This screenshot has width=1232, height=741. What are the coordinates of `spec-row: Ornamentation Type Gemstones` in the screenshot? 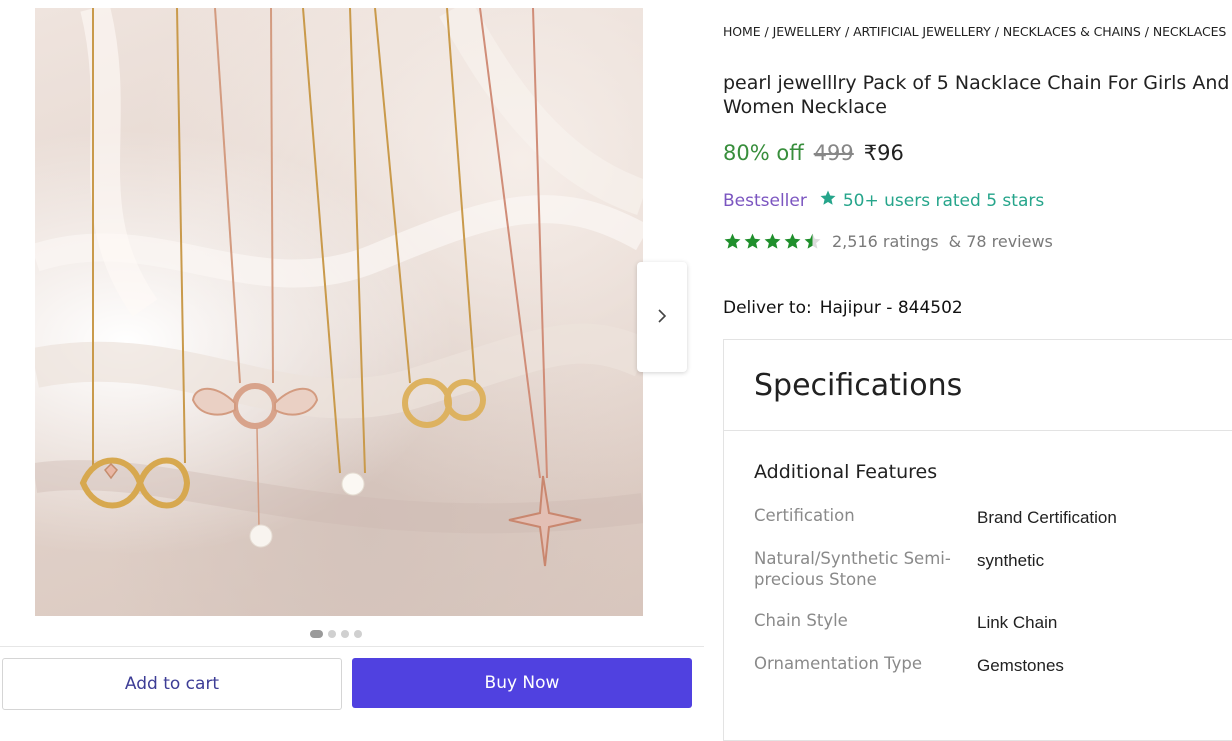 It's located at (989, 664).